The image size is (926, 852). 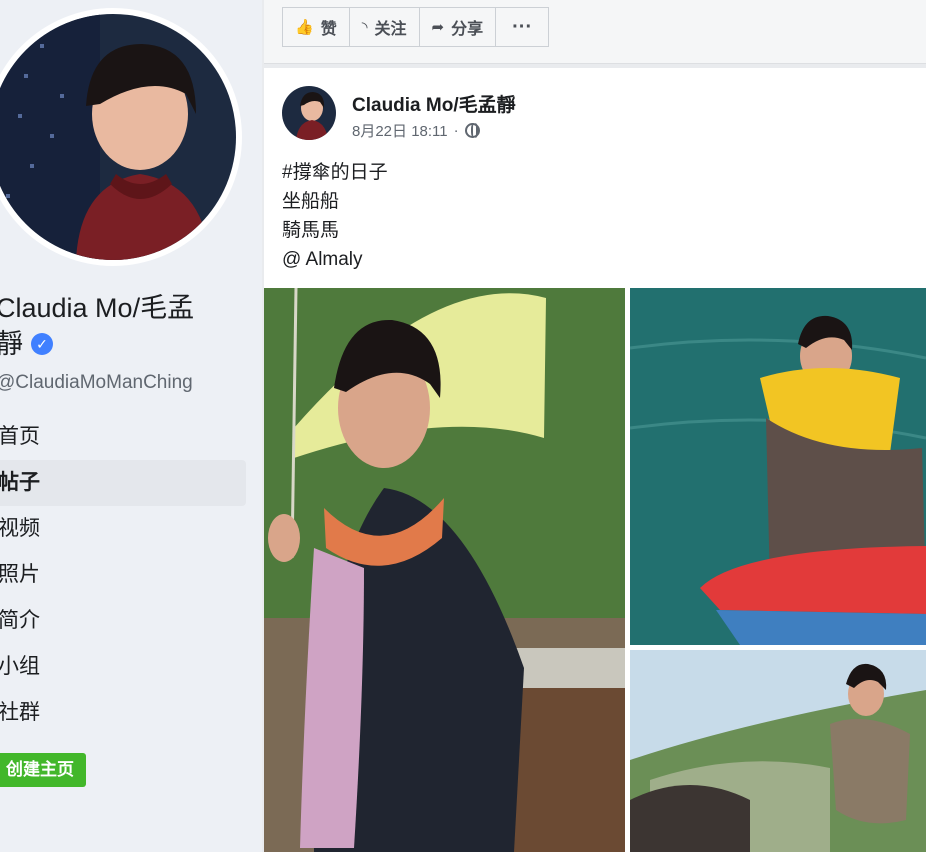 What do you see at coordinates (311, 201) in the screenshot?
I see `post-text-line: 坐船船` at bounding box center [311, 201].